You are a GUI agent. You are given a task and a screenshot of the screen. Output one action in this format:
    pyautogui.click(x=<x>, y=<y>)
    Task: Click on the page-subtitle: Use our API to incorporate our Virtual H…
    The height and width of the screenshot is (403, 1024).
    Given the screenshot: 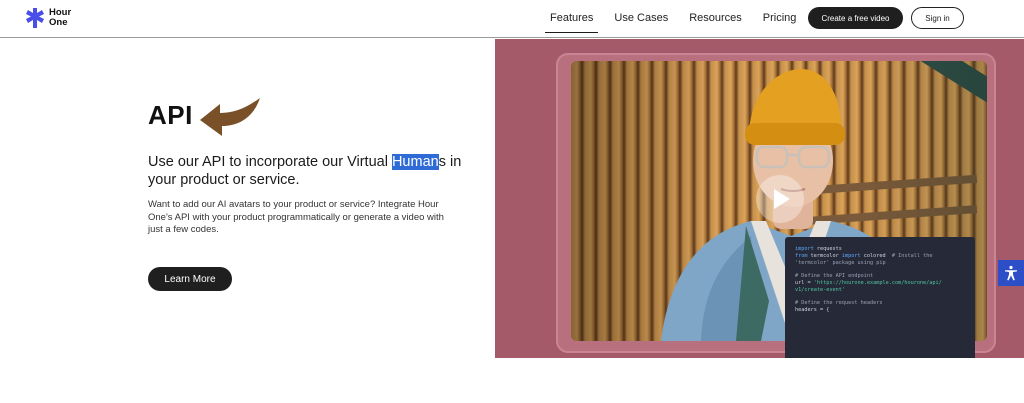 What is the action you would take?
    pyautogui.click(x=313, y=171)
    